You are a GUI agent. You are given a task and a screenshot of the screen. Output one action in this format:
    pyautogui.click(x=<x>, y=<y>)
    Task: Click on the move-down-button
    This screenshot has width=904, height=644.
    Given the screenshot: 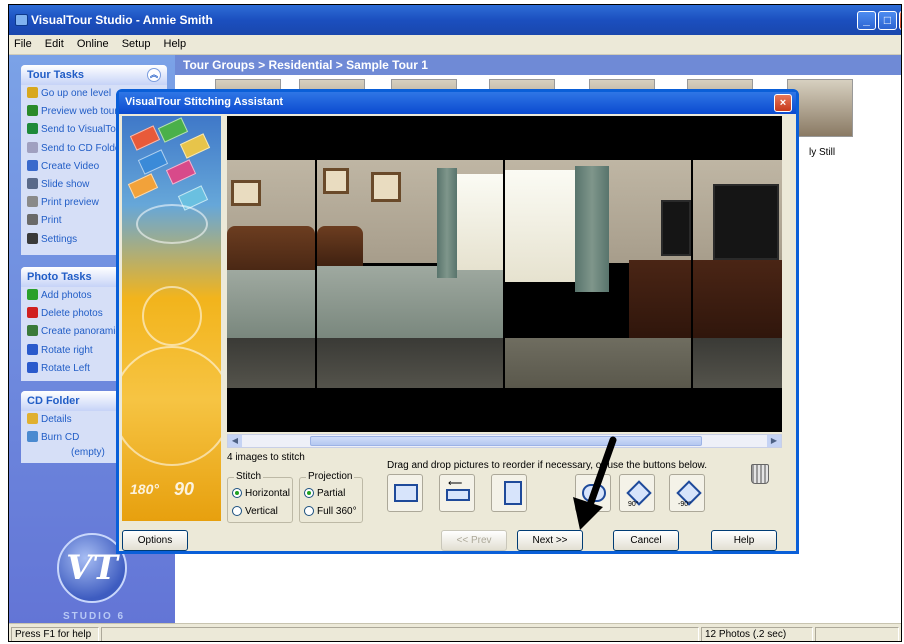 What is the action you would take?
    pyautogui.click(x=509, y=493)
    